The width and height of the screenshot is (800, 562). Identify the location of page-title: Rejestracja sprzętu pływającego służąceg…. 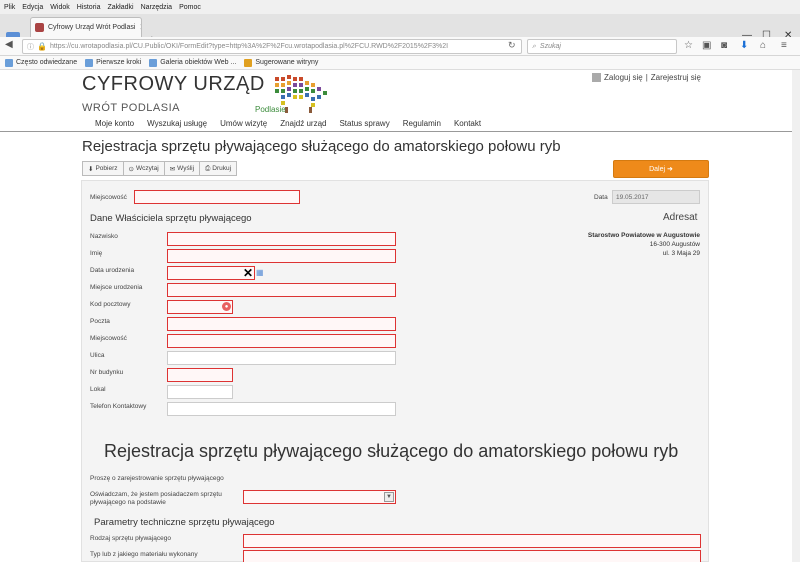
(321, 146).